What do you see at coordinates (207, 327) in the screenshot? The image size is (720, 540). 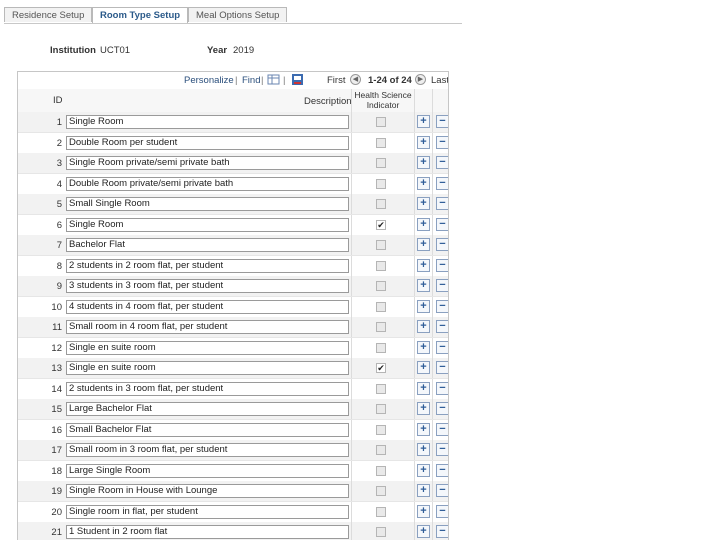 I see `description-input: Small room in 4 room flat, per student` at bounding box center [207, 327].